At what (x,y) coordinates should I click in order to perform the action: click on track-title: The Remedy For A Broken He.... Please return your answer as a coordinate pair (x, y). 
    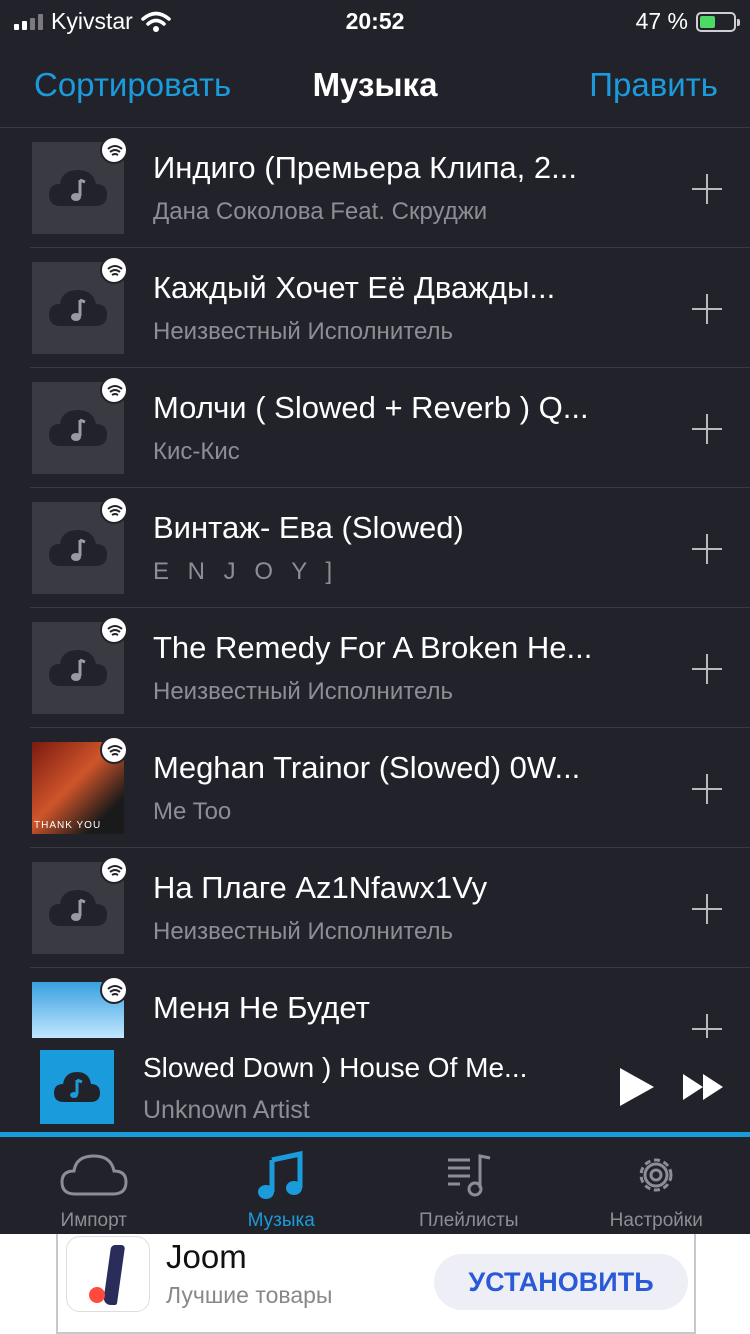
    Looking at the image, I should click on (373, 647).